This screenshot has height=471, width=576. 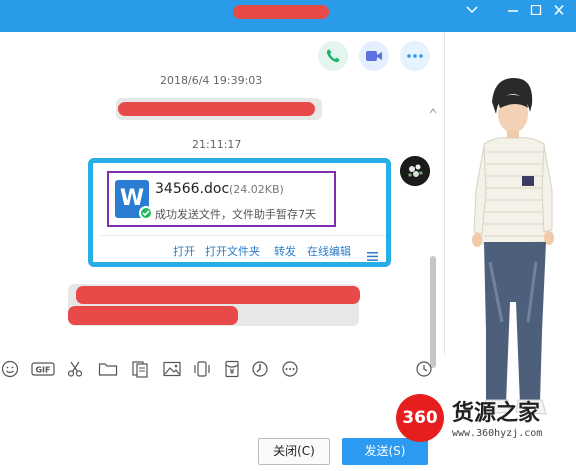 I want to click on doc-icon, so click(x=140, y=369).